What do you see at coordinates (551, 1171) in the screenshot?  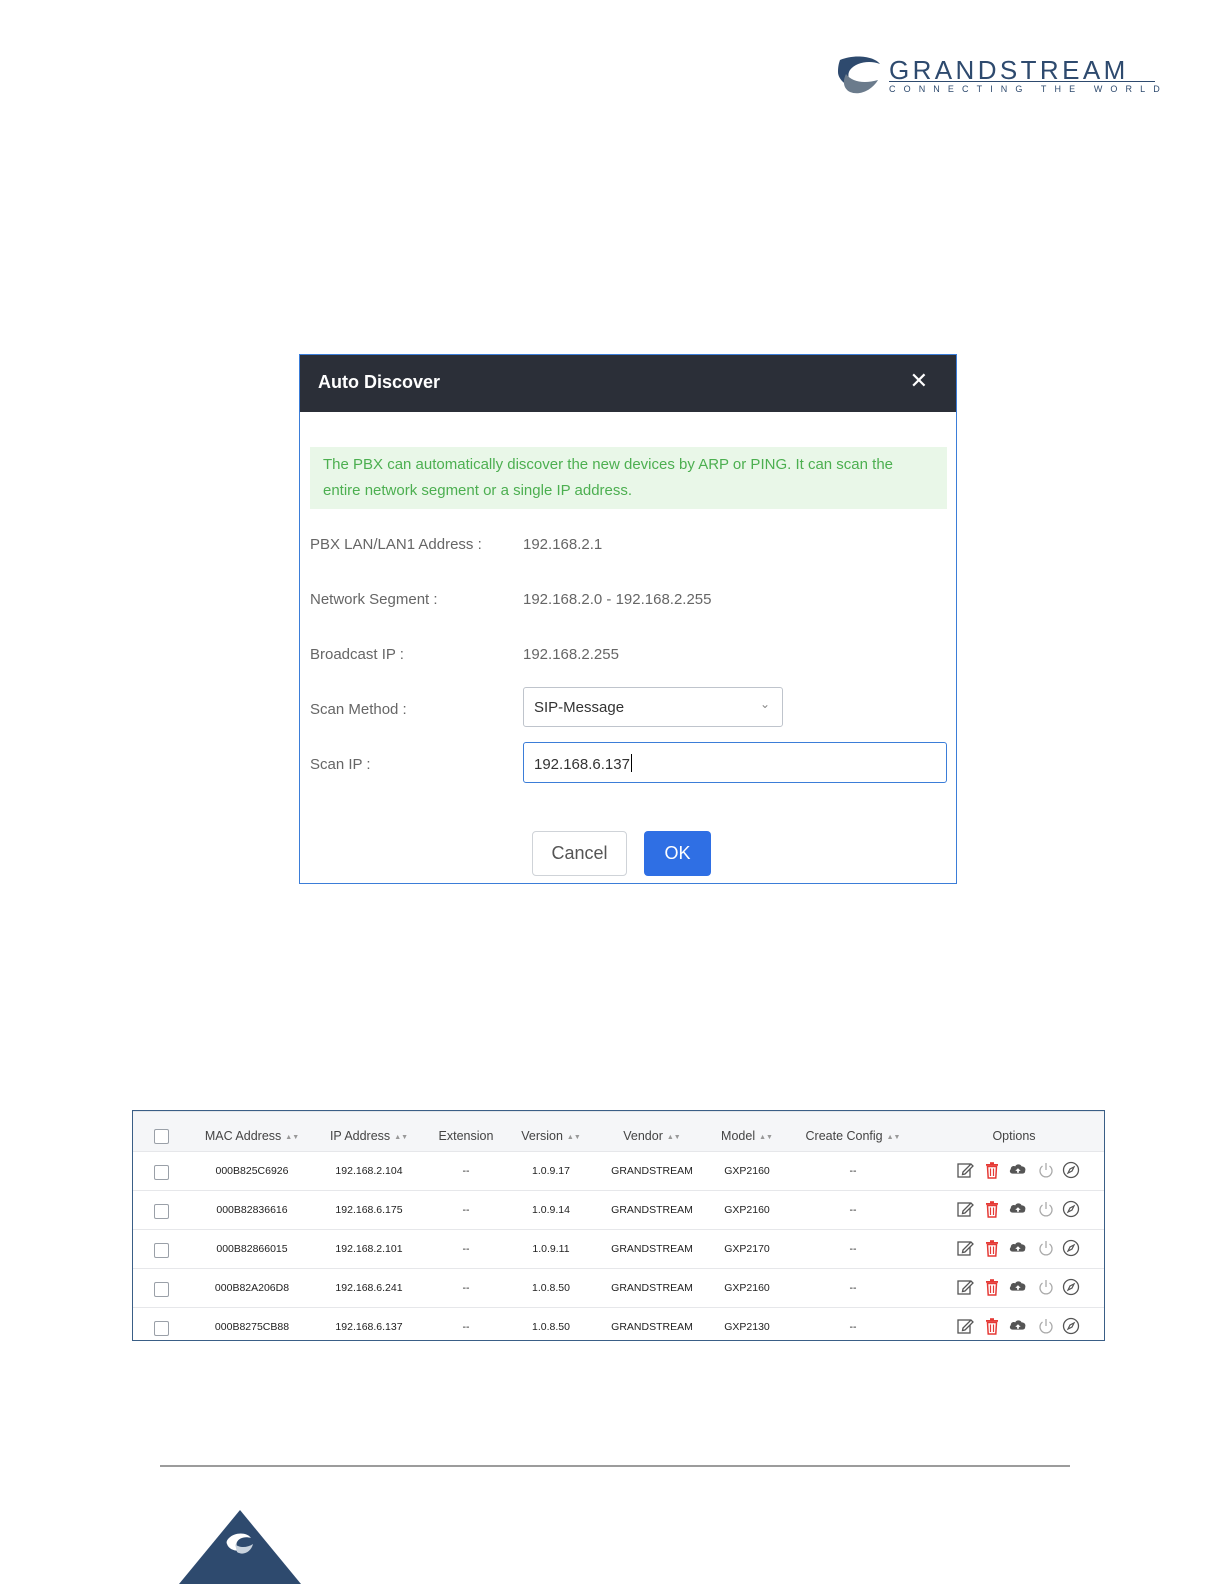 I see `cell-version: 1.0.9.17` at bounding box center [551, 1171].